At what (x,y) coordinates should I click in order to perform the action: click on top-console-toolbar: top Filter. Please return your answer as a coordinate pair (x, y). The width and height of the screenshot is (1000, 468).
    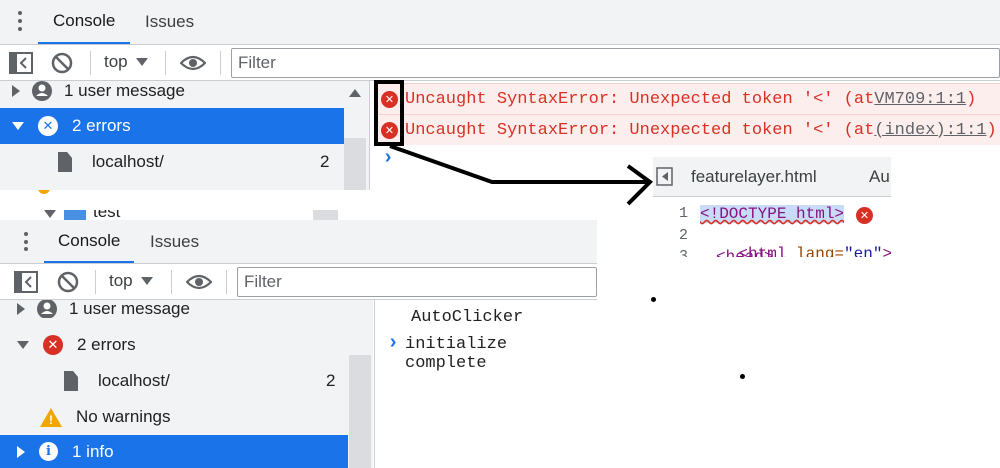
    Looking at the image, I should click on (500, 63).